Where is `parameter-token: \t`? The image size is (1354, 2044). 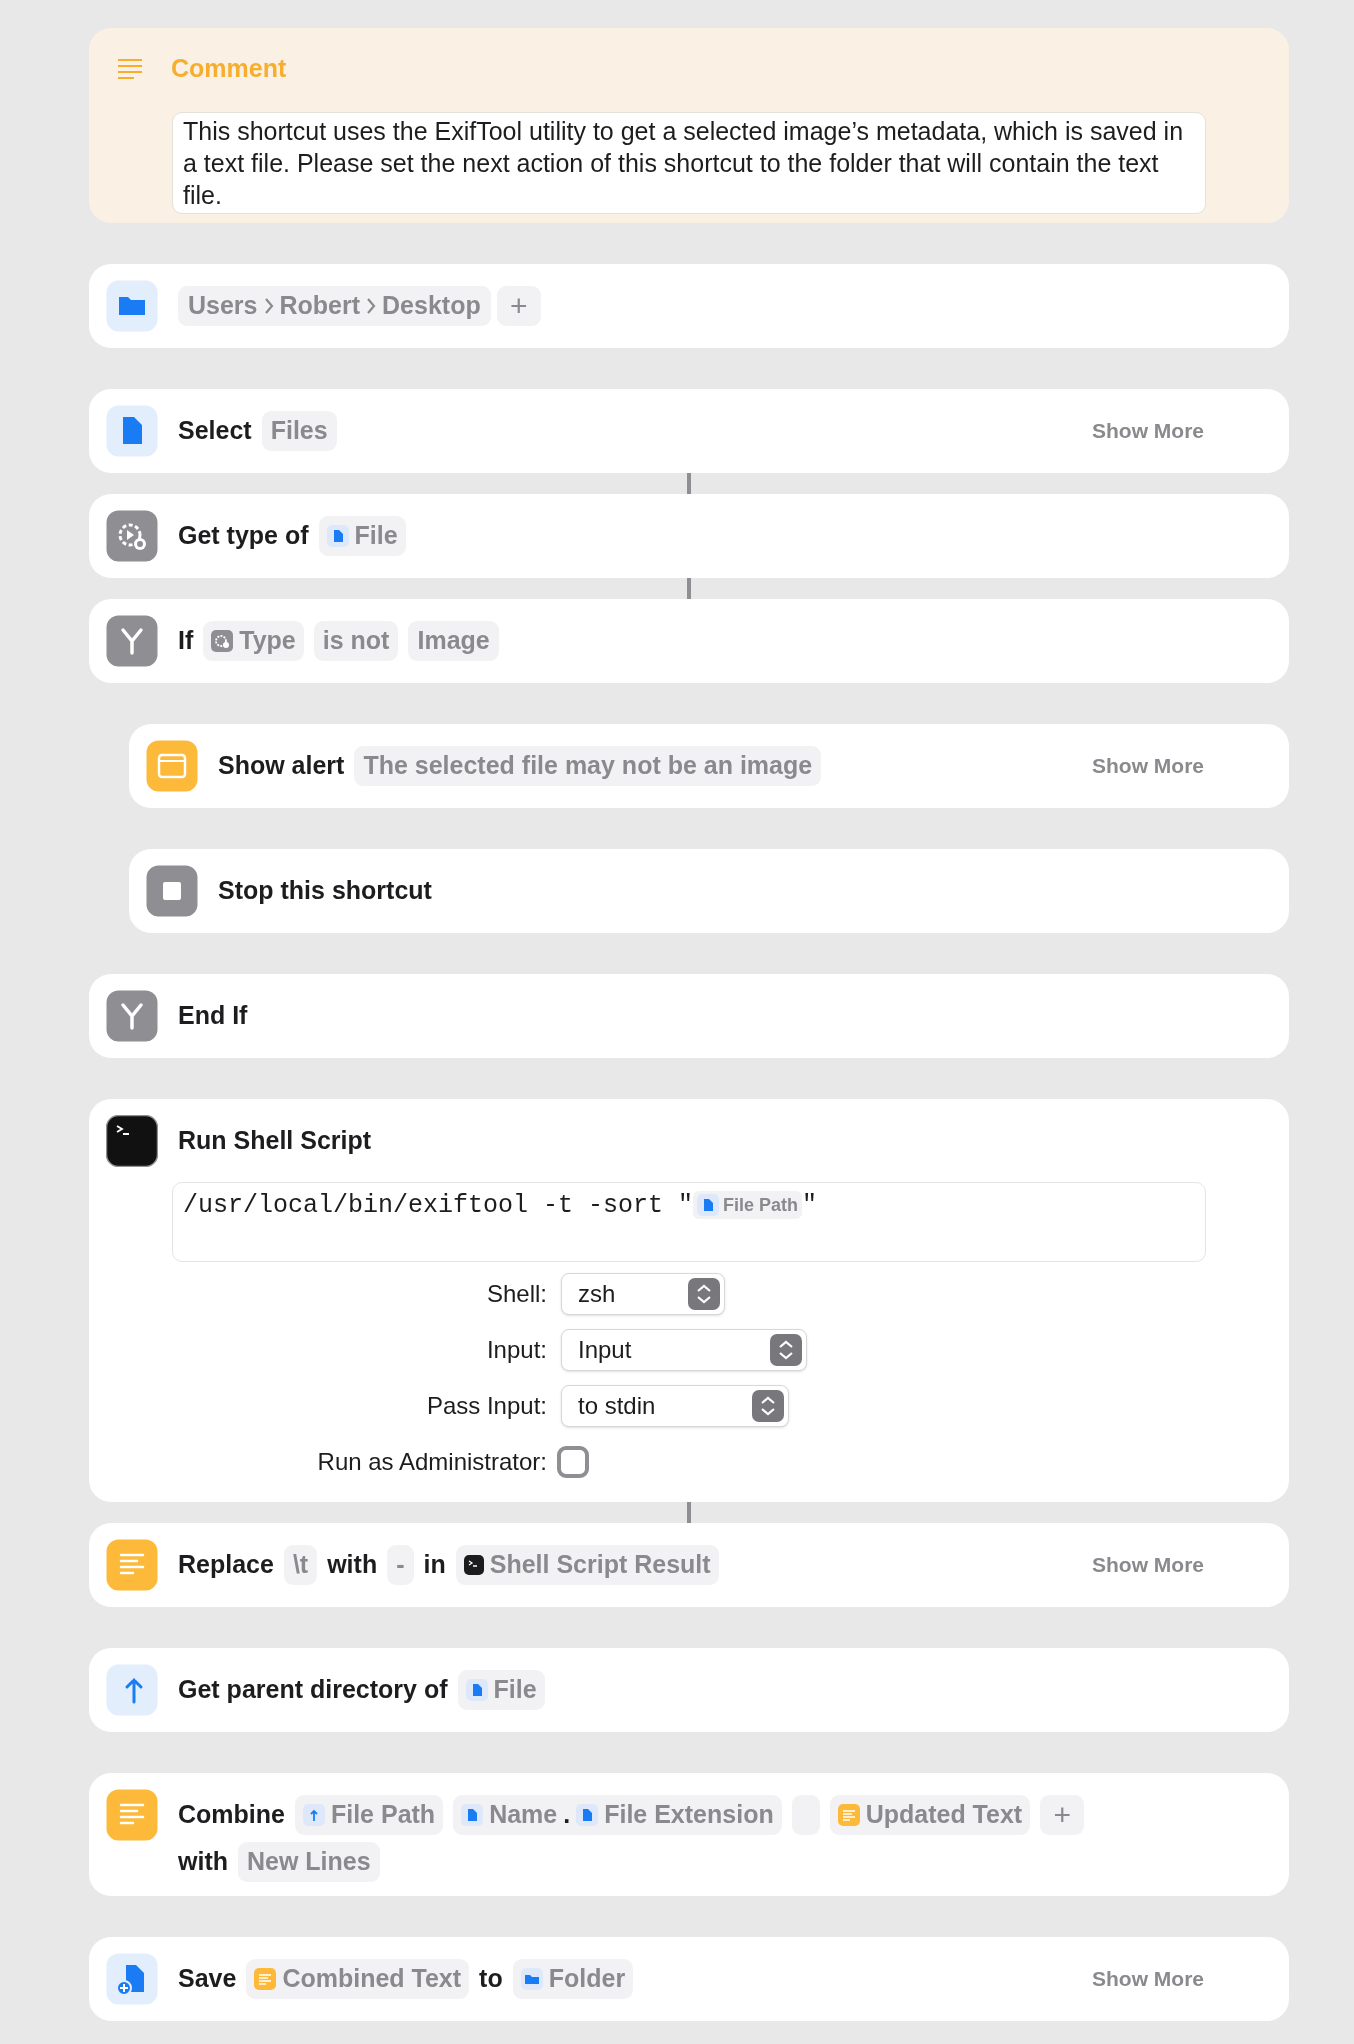 parameter-token: \t is located at coordinates (300, 1565).